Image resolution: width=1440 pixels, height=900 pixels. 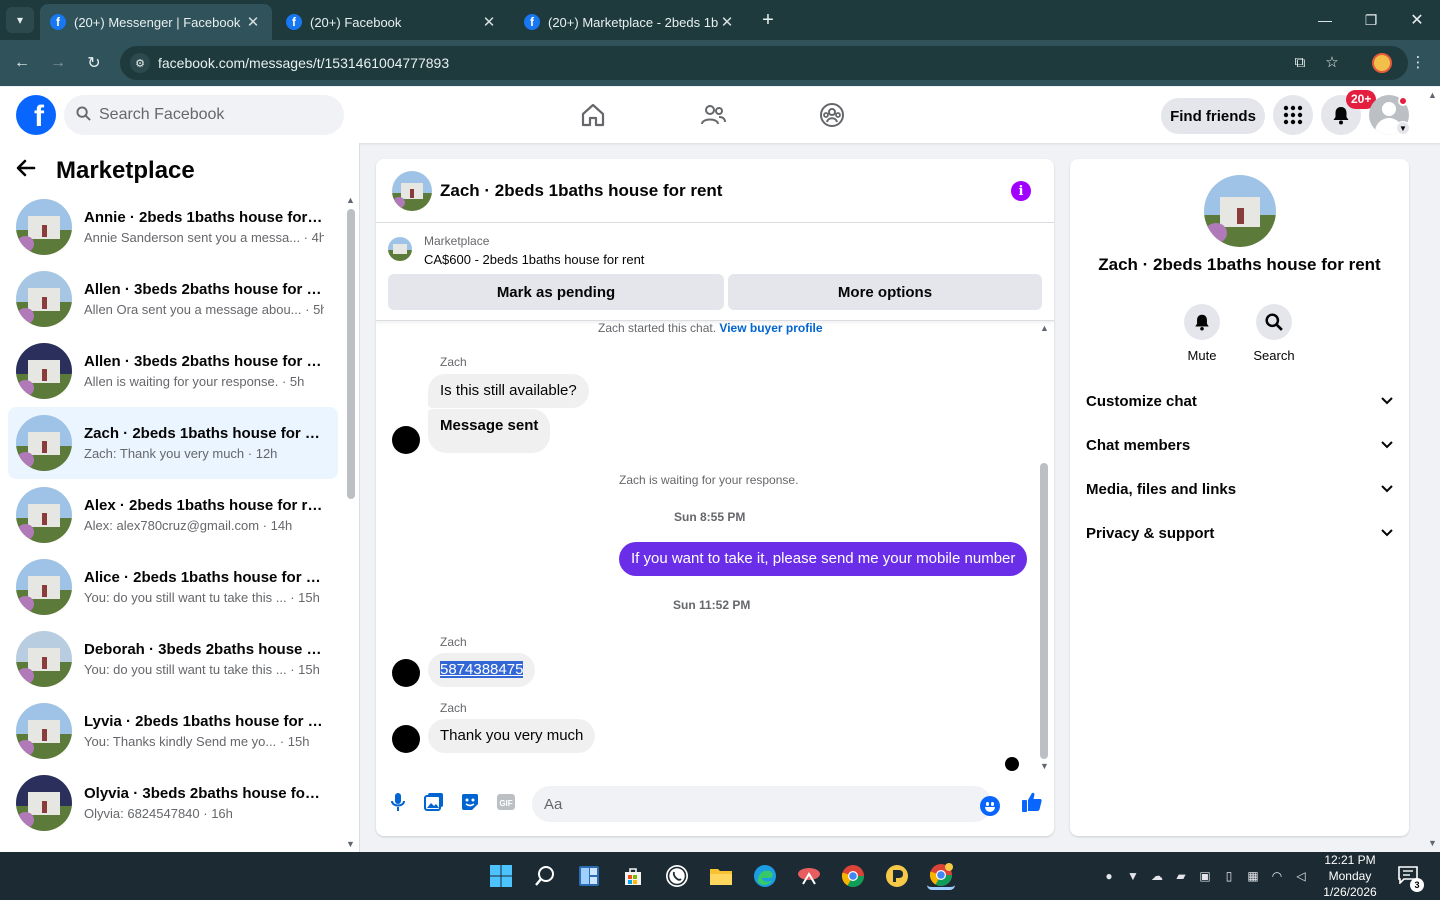 I want to click on mute-action: Mute, so click(x=1202, y=333).